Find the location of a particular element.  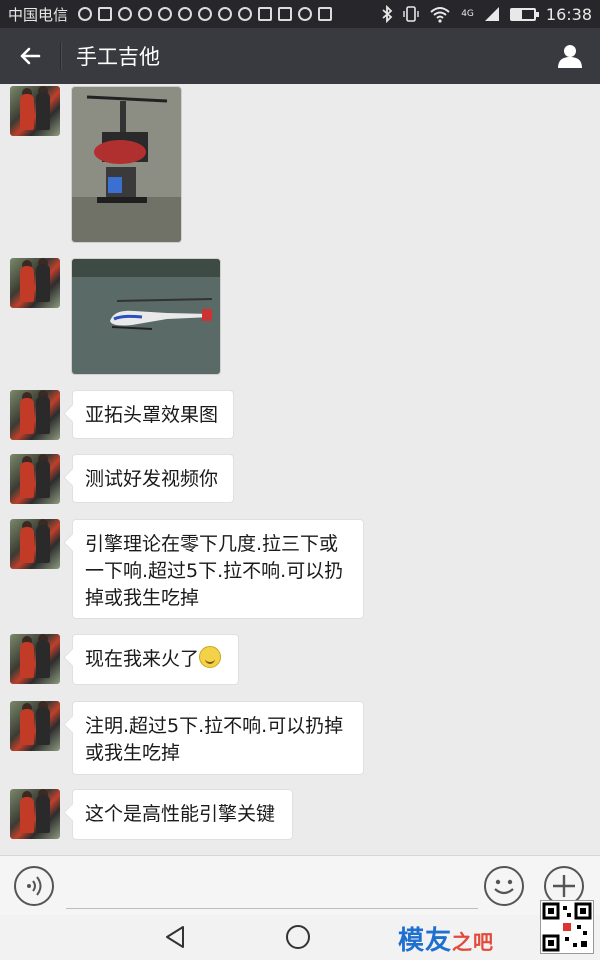

text-message: 测试好发视频你 is located at coordinates (153, 478).